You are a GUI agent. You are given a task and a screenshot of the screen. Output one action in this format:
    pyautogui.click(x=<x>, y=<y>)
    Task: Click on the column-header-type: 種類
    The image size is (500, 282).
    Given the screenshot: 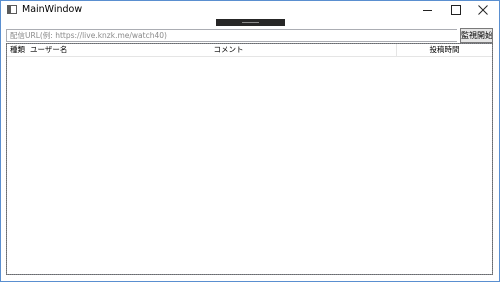 What is the action you would take?
    pyautogui.click(x=18, y=50)
    